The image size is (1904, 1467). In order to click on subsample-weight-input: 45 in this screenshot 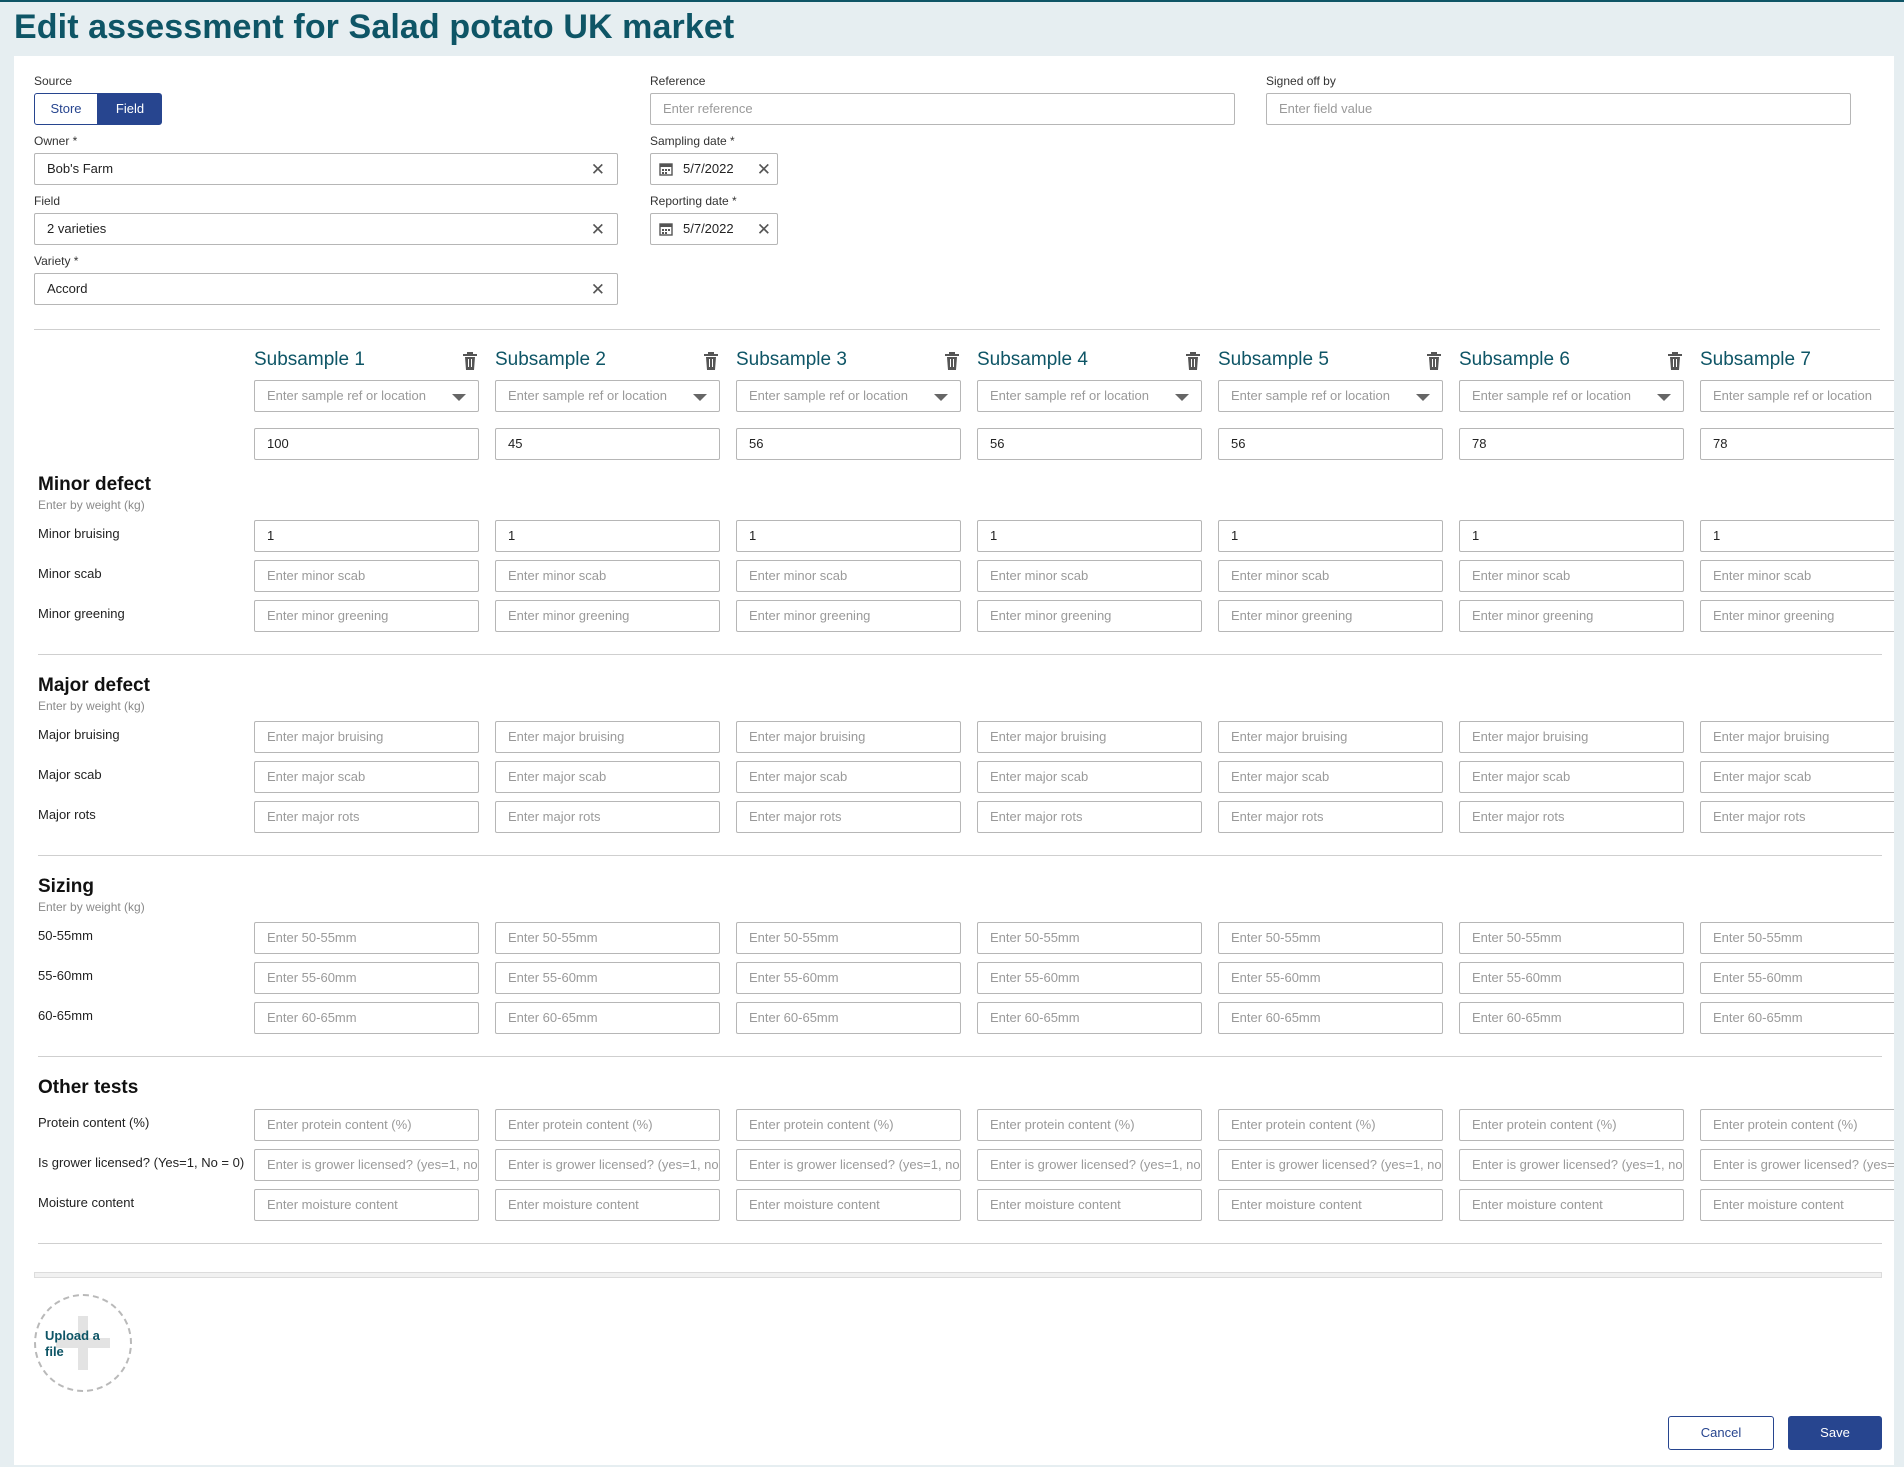, I will do `click(607, 444)`.